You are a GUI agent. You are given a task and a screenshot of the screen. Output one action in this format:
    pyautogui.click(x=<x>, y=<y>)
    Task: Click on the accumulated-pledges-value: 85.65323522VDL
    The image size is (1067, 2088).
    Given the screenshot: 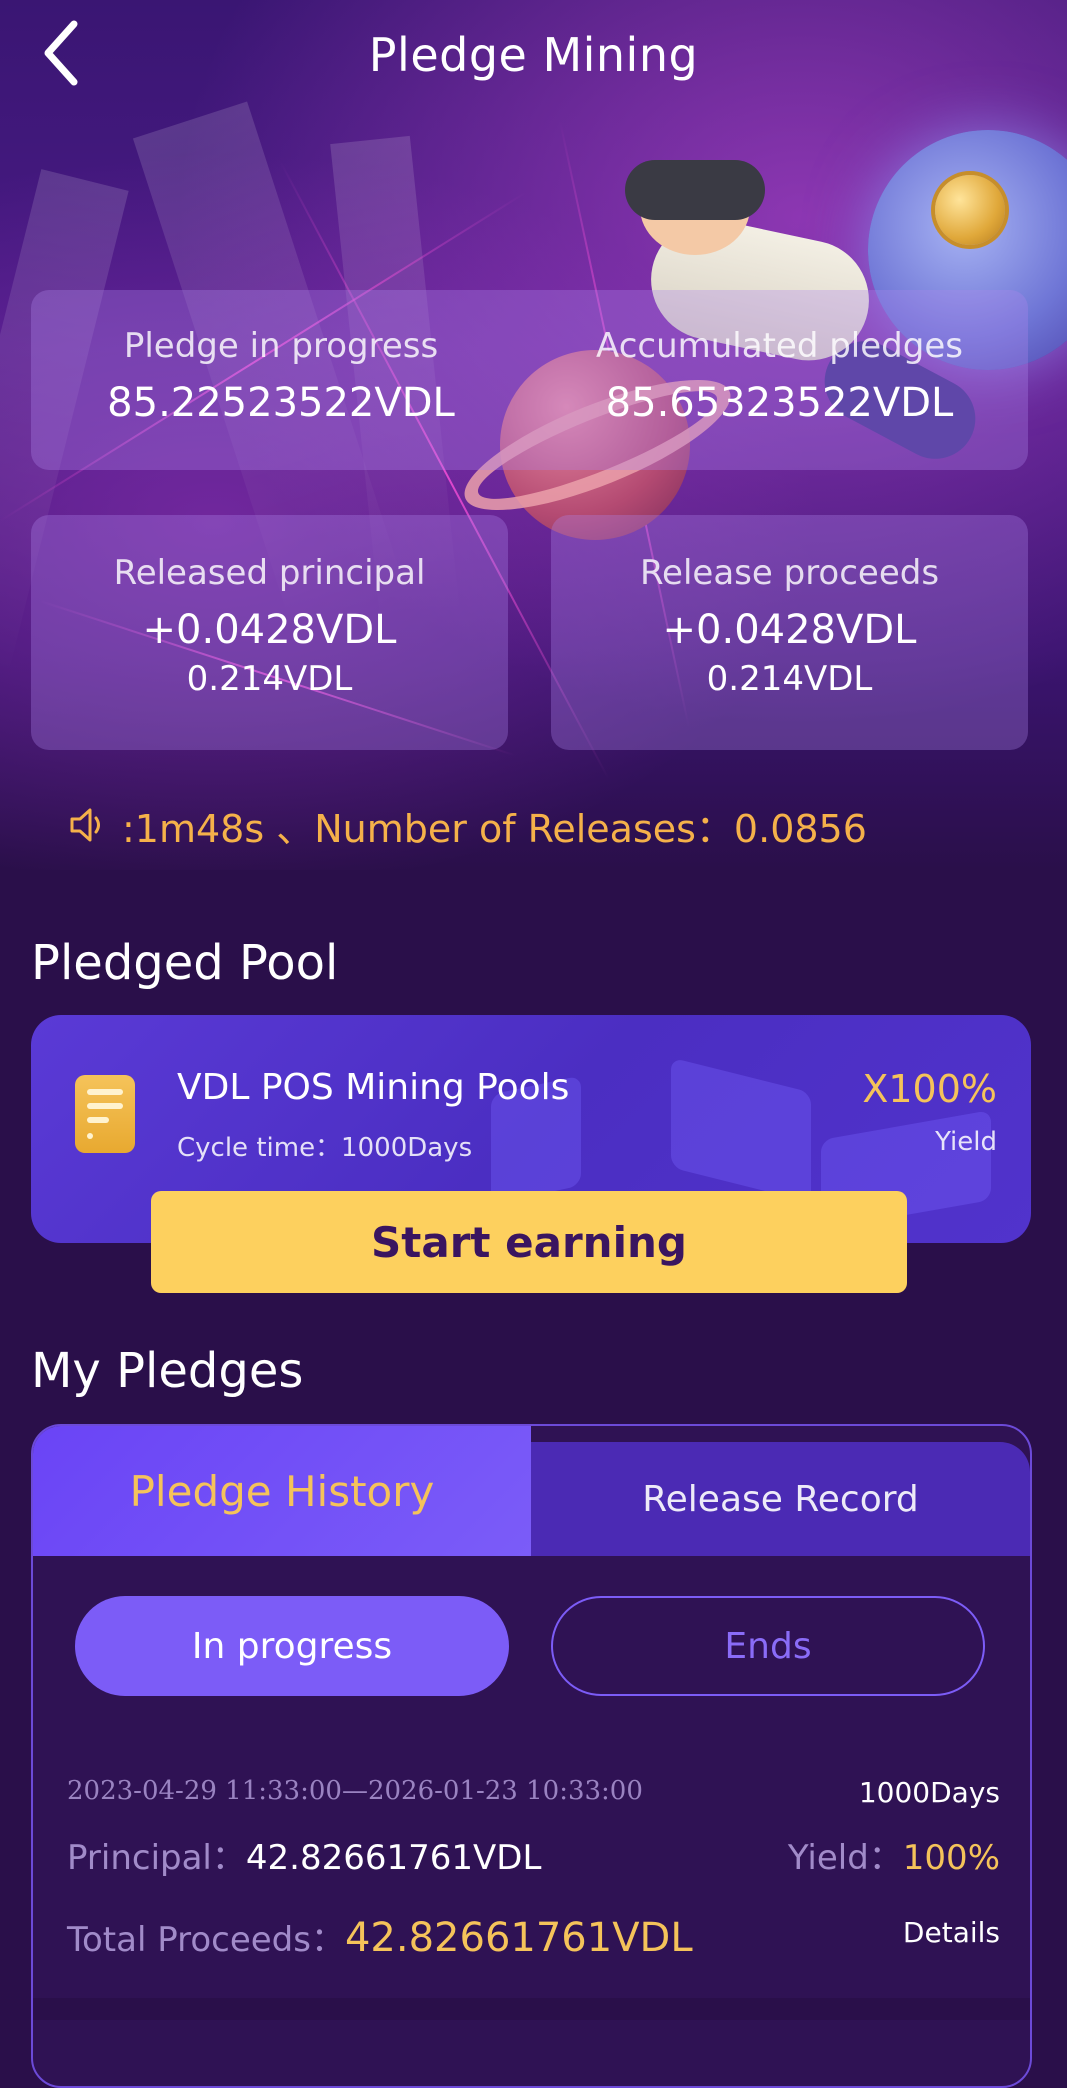 What is the action you would take?
    pyautogui.click(x=779, y=403)
    